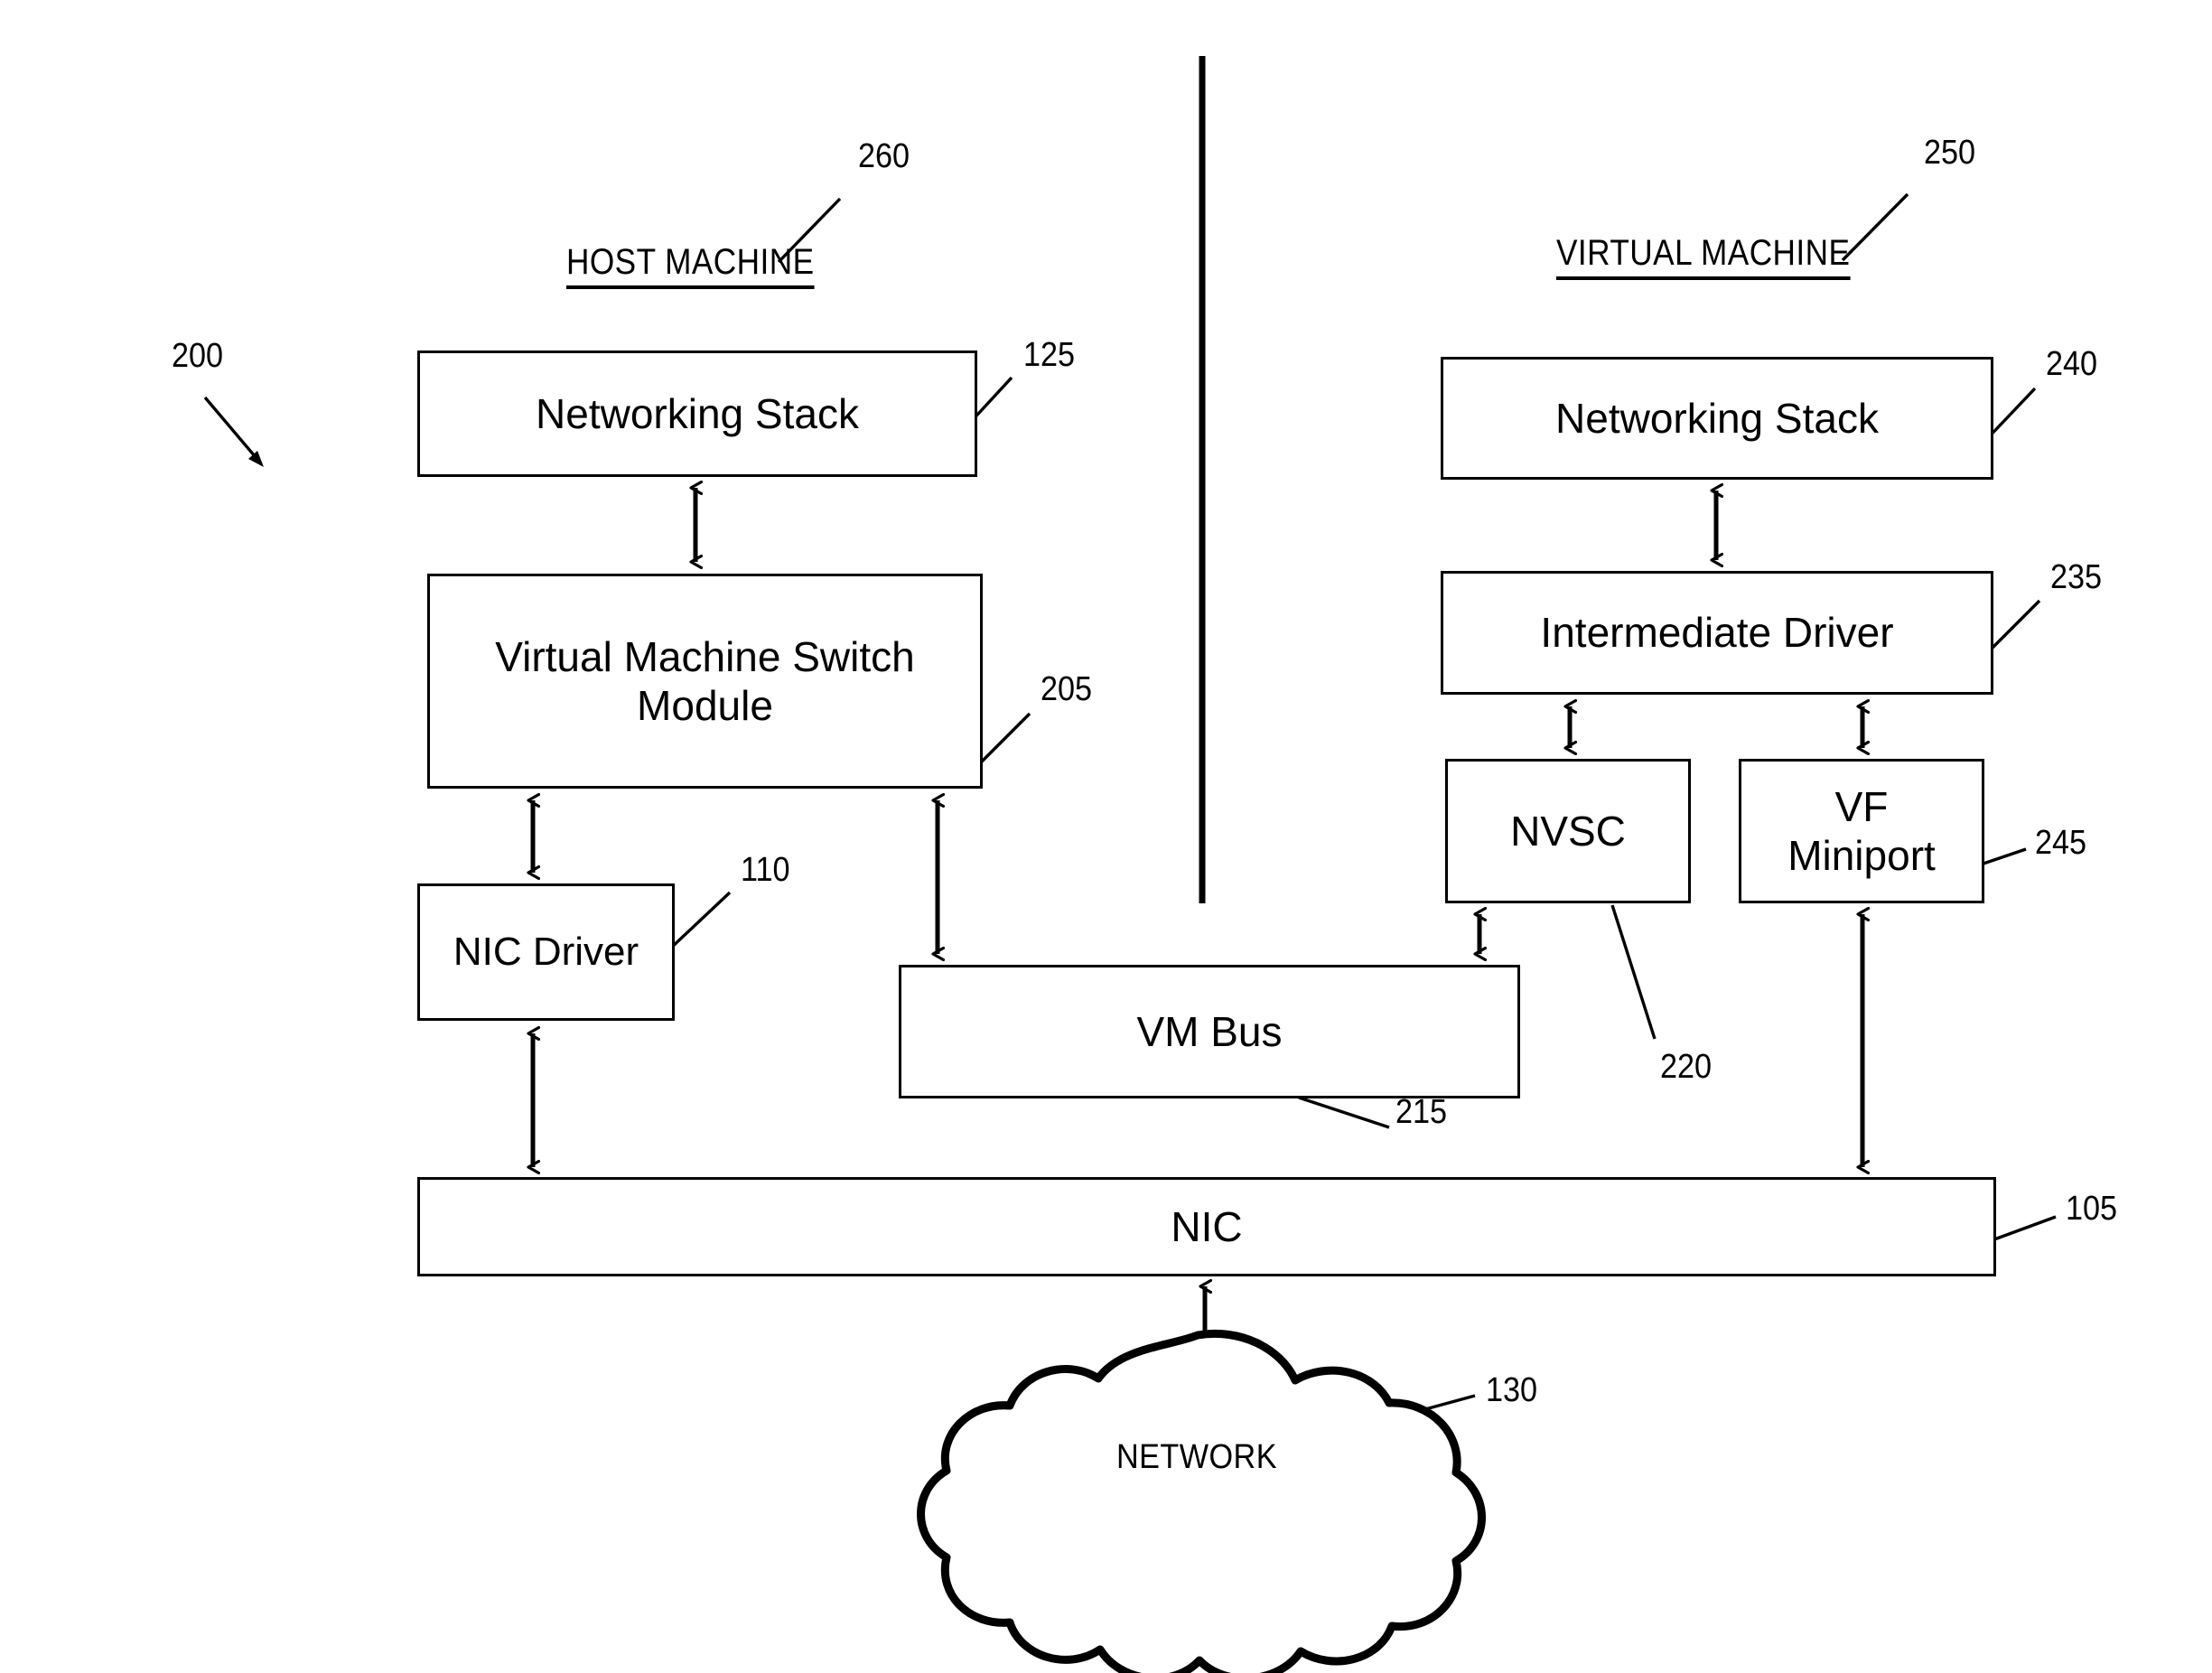 Image resolution: width=2212 pixels, height=1673 pixels. I want to click on box-virtual-machine-switch-module-label: Virtual Machine Switch Module, so click(705, 680).